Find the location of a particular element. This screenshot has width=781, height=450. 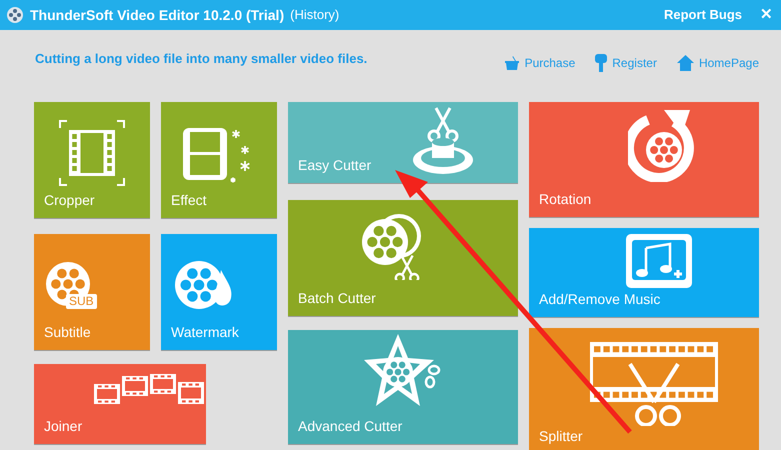

toolbar-link: HomePage is located at coordinates (717, 63).